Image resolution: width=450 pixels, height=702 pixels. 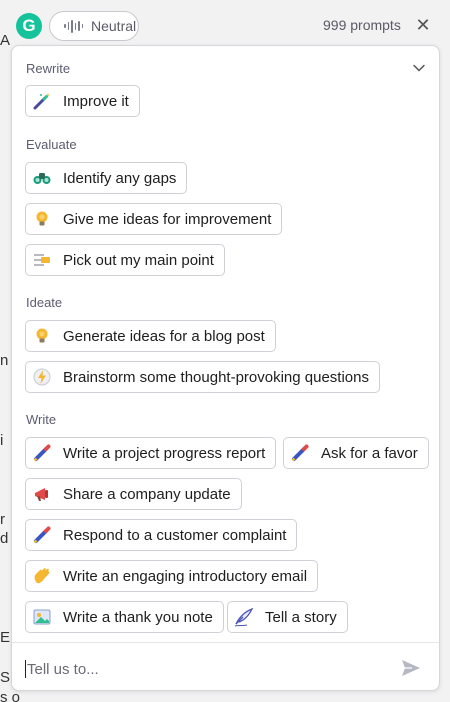 What do you see at coordinates (301, 617) in the screenshot?
I see `chip-label: Tell a story` at bounding box center [301, 617].